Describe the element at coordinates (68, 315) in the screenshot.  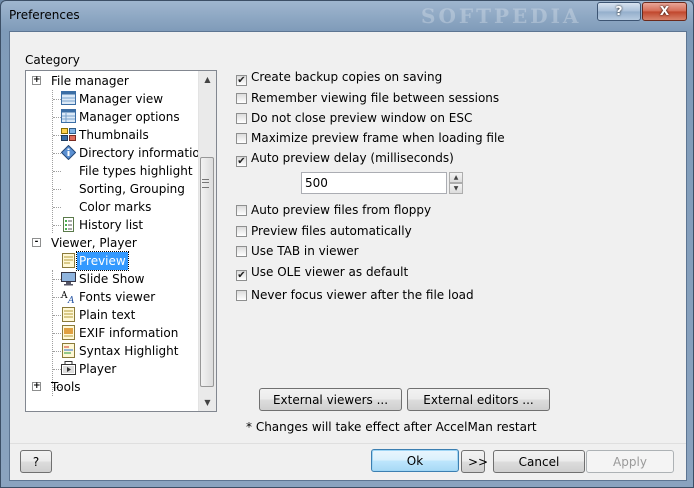
I see `text-file-icon` at that location.